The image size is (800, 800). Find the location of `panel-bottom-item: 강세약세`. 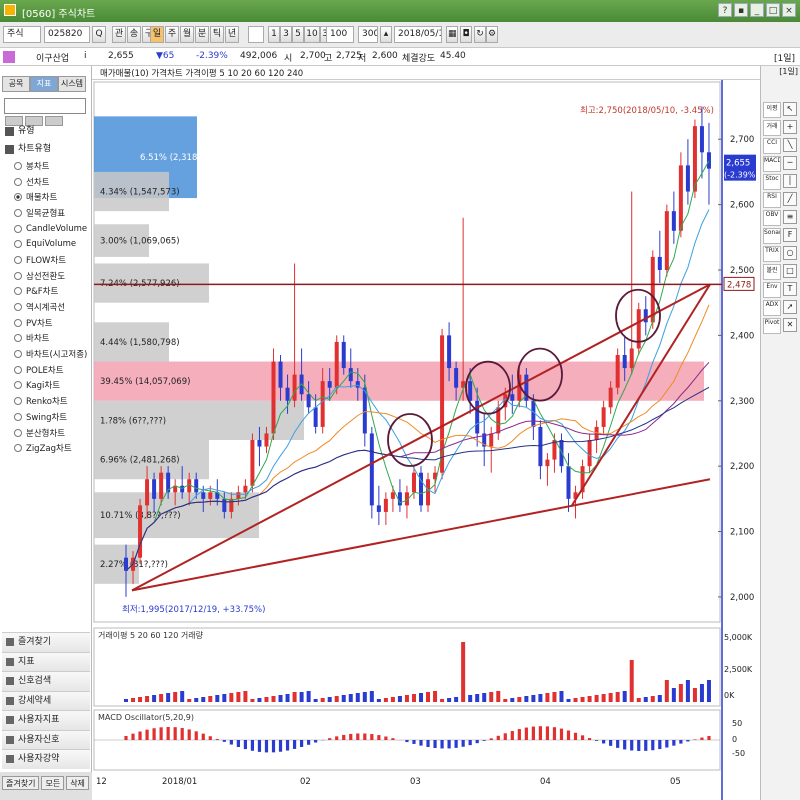

panel-bottom-item: 강세약세 is located at coordinates (46, 700).